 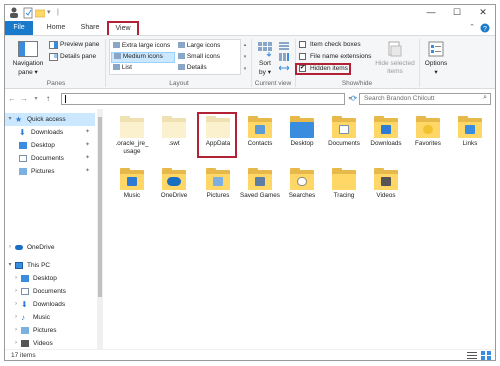 What do you see at coordinates (344, 191) in the screenshot?
I see `file-item-tracing: Tracing` at bounding box center [344, 191].